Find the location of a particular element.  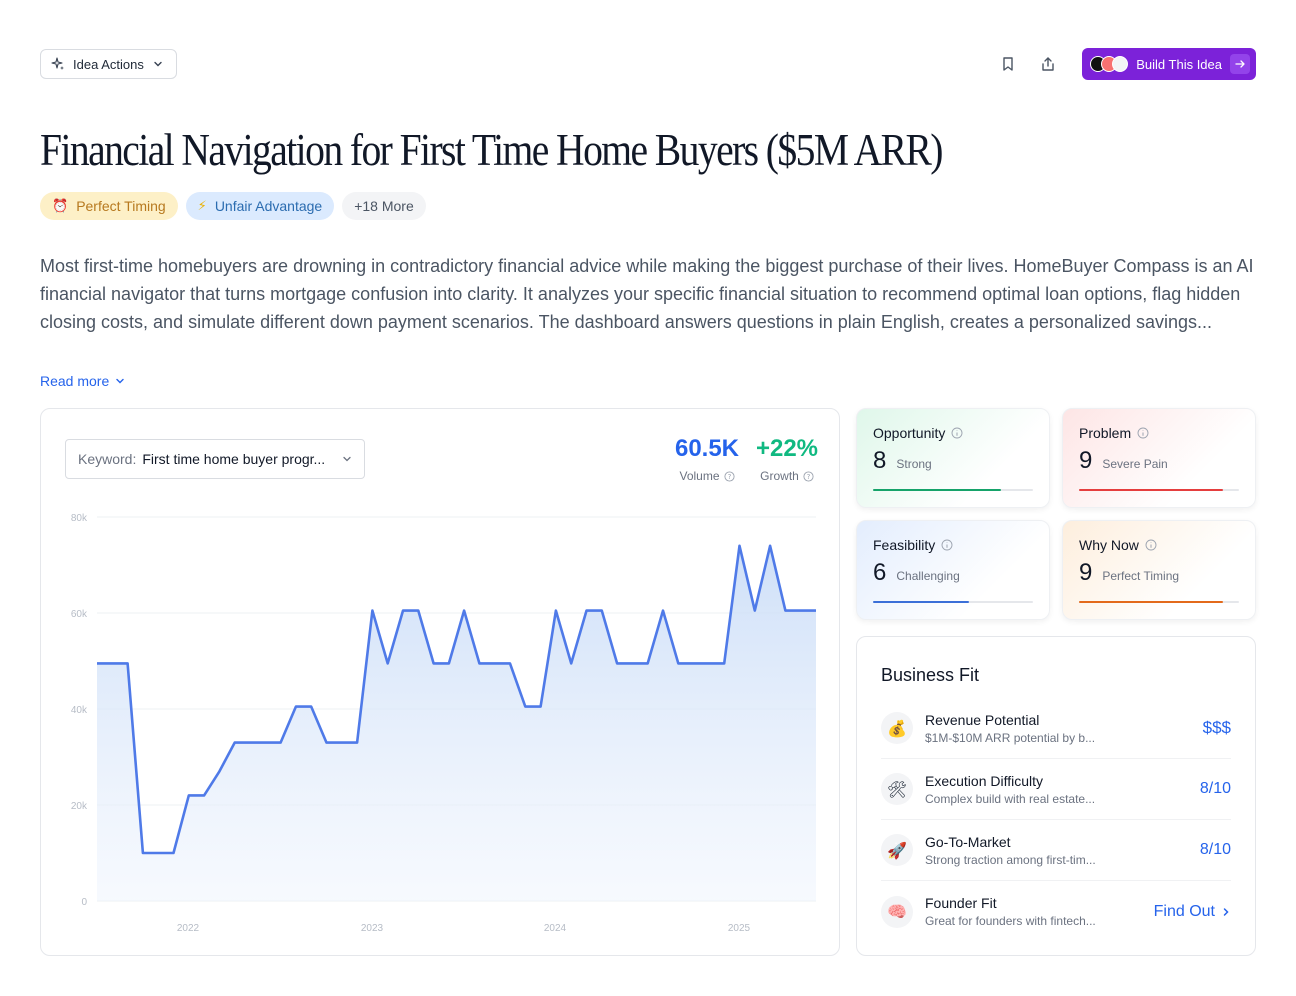

y-tick-label: 60k is located at coordinates (79, 614).